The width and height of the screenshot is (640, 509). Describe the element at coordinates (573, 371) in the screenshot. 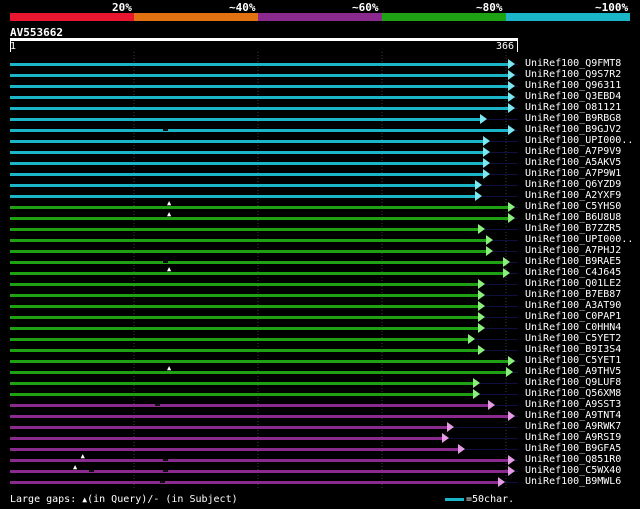

I see `hit-name-link: UniRef100_A9THV5` at that location.